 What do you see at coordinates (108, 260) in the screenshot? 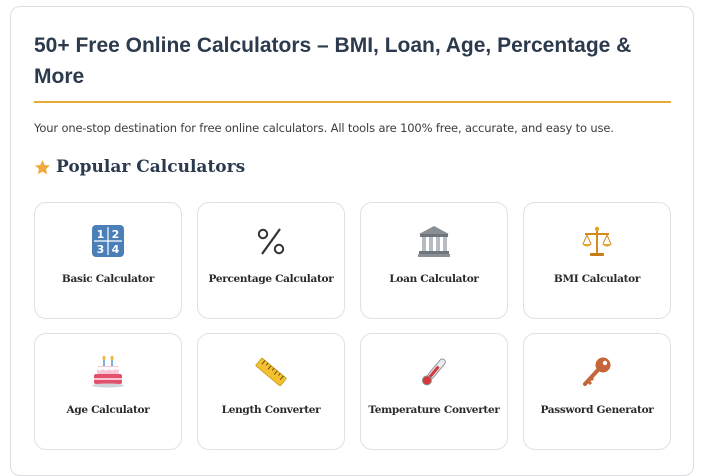
I see `basic-calculator-card: 1 2 3 4 Basic Calculator` at bounding box center [108, 260].